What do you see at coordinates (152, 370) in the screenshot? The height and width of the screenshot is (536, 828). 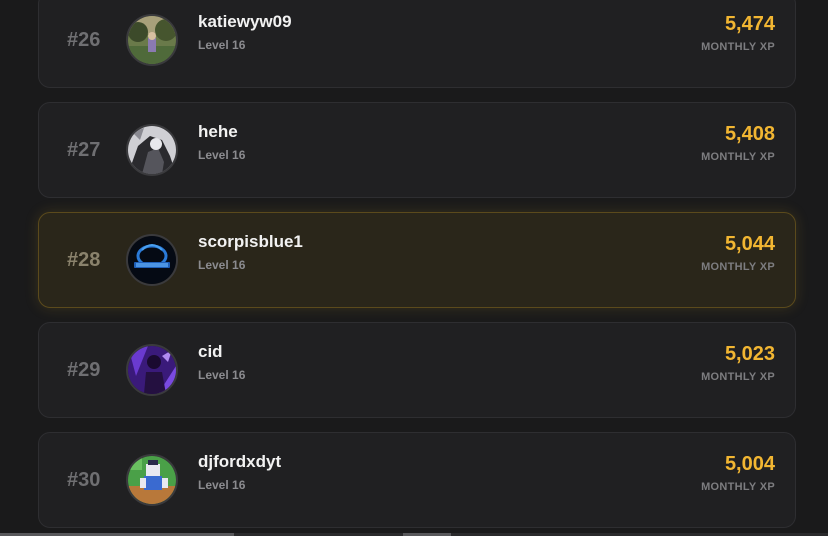 I see `purple-character-avatar-icon` at bounding box center [152, 370].